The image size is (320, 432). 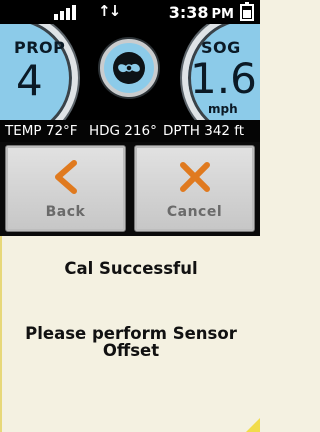 What do you see at coordinates (204, 131) in the screenshot?
I see `depth-readout: DPTH 342 ft` at bounding box center [204, 131].